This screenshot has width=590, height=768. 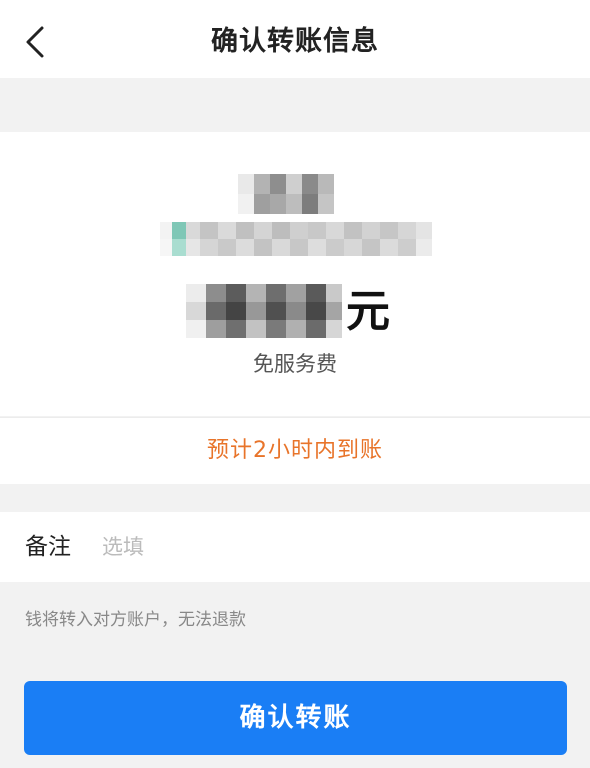 What do you see at coordinates (264, 311) in the screenshot?
I see `transfer-amount-redacted` at bounding box center [264, 311].